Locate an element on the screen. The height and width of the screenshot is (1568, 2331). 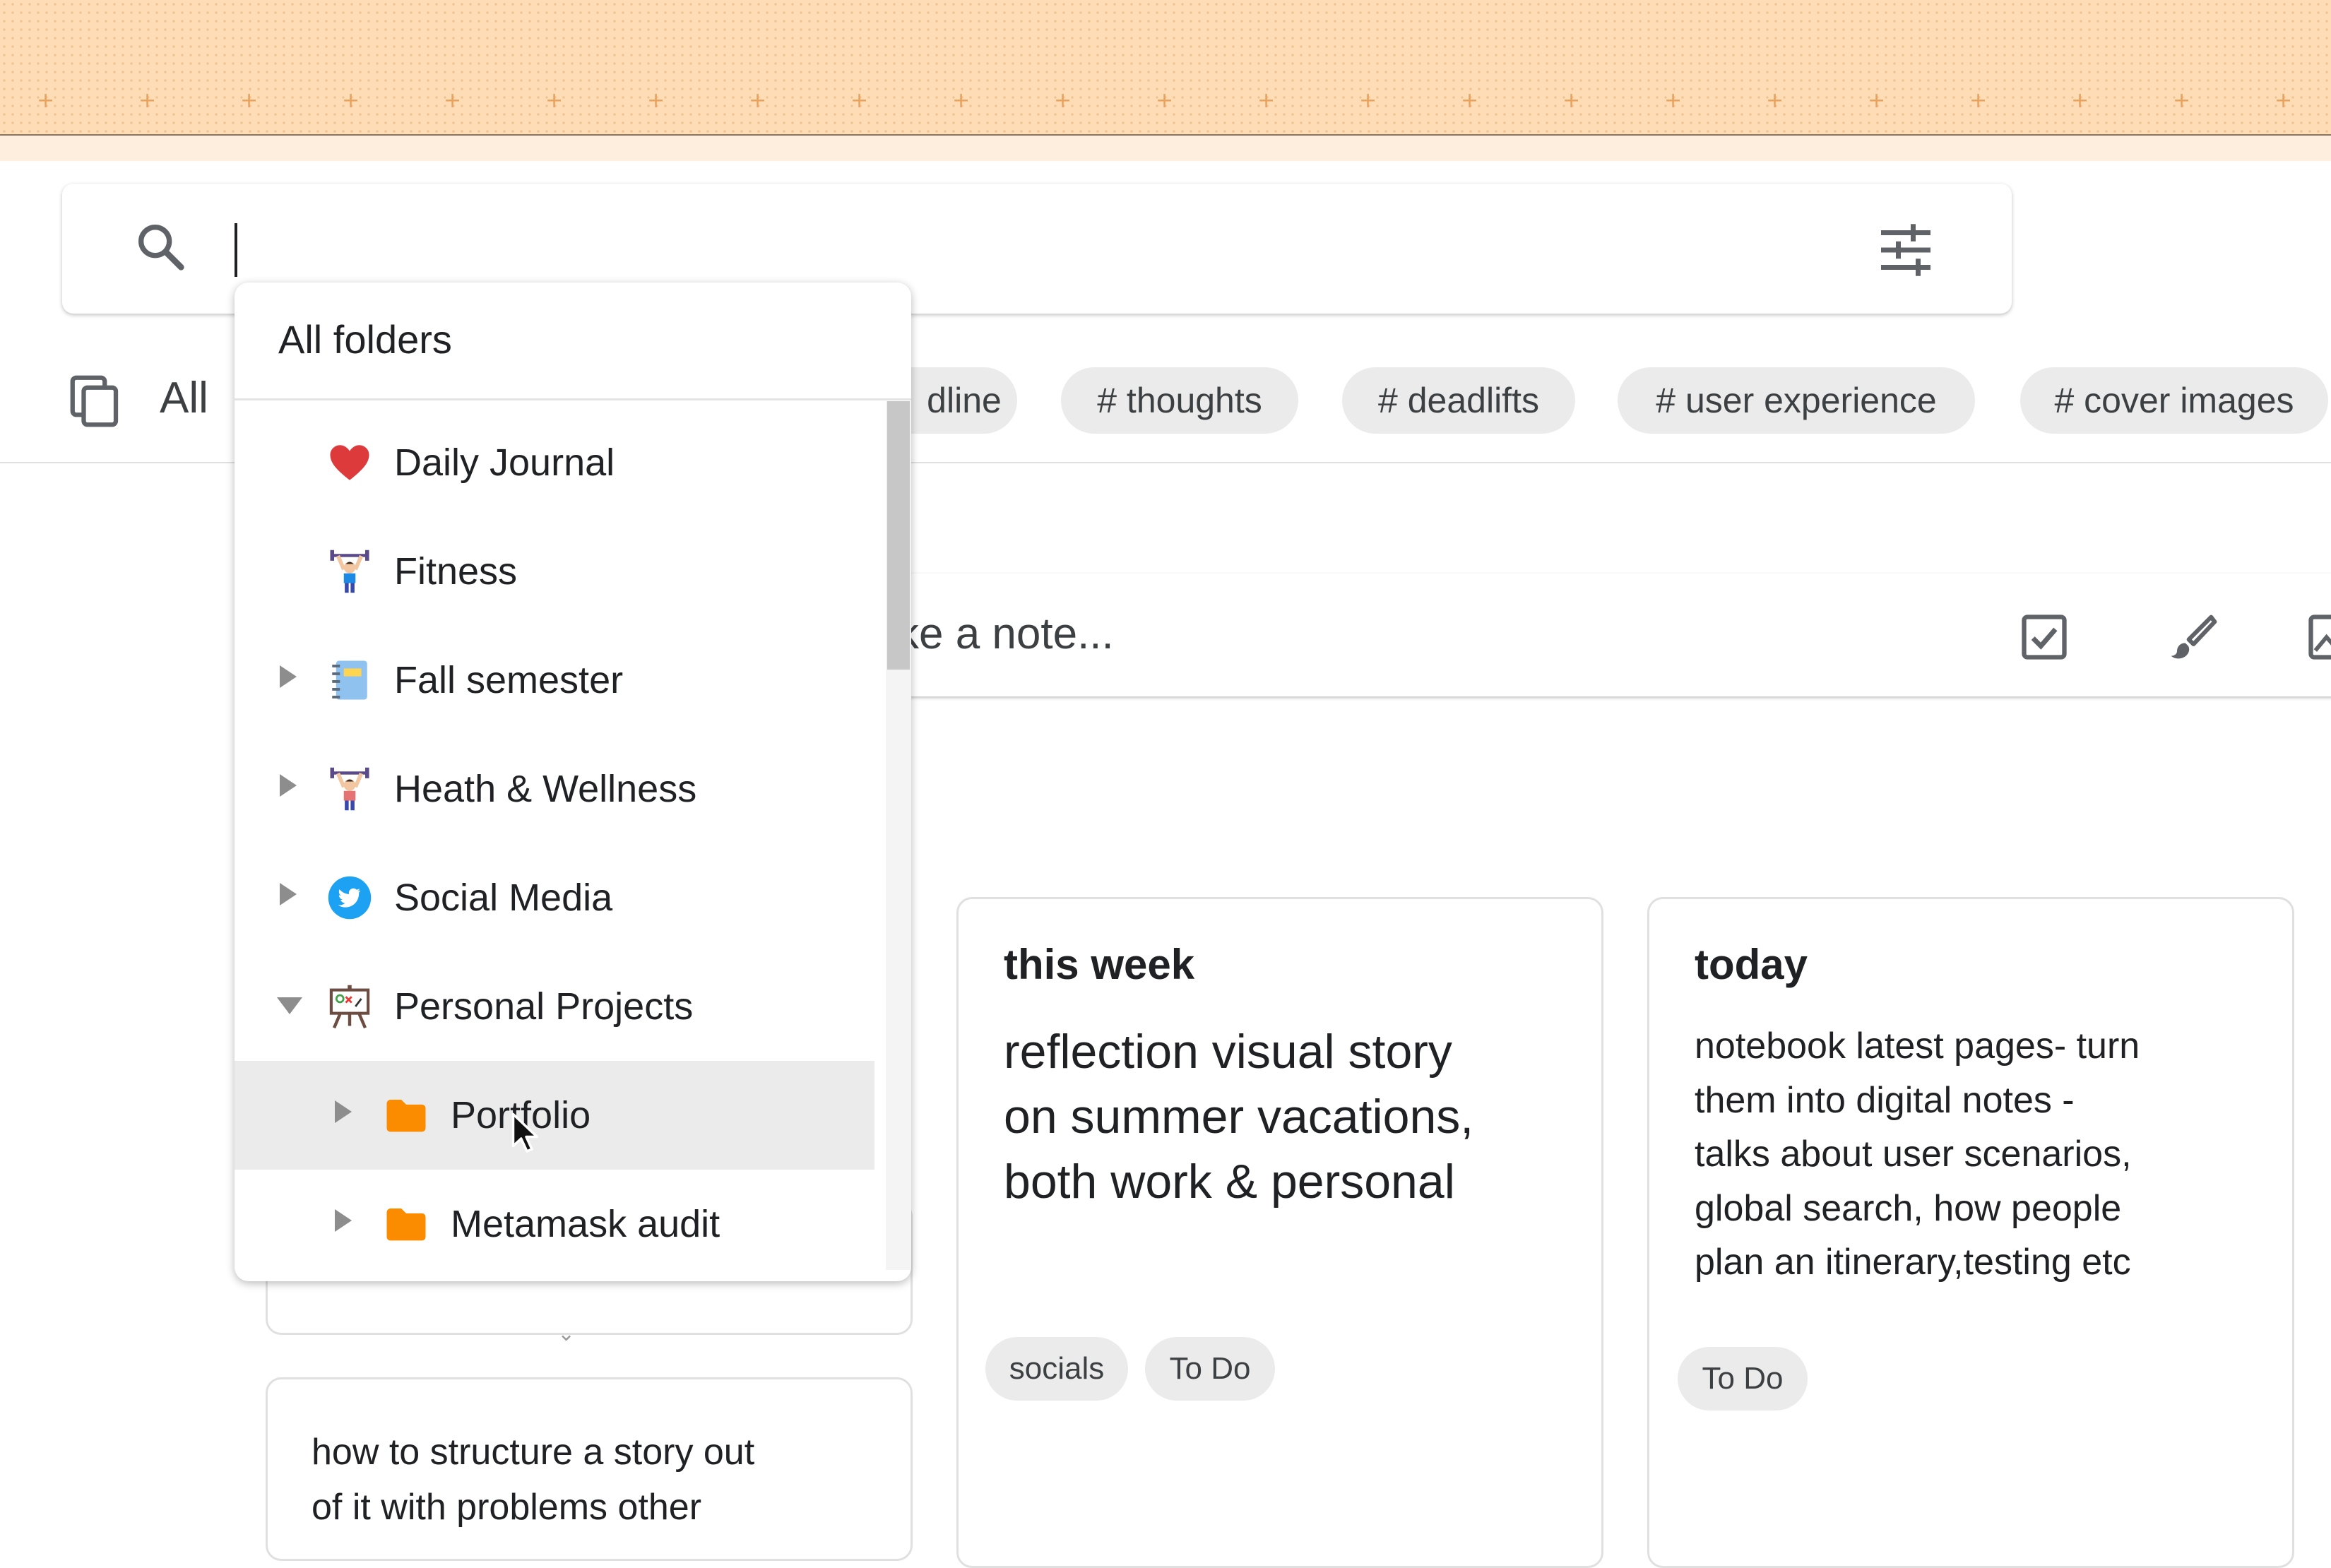
search-icon is located at coordinates (161, 247).